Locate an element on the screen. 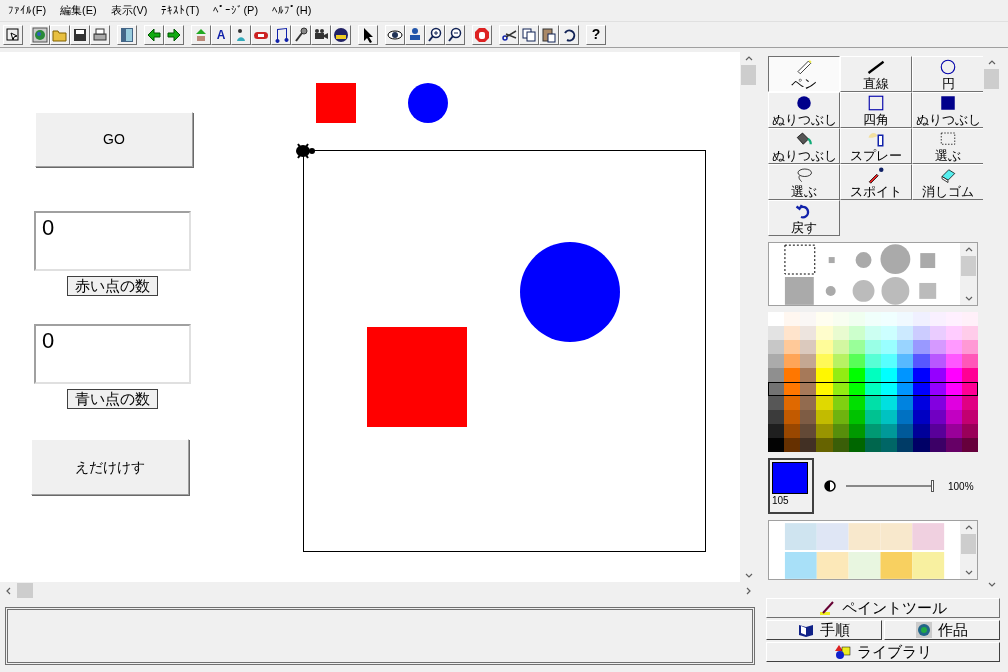 This screenshot has width=1008, height=672. zoom-in-icon is located at coordinates (435, 34).